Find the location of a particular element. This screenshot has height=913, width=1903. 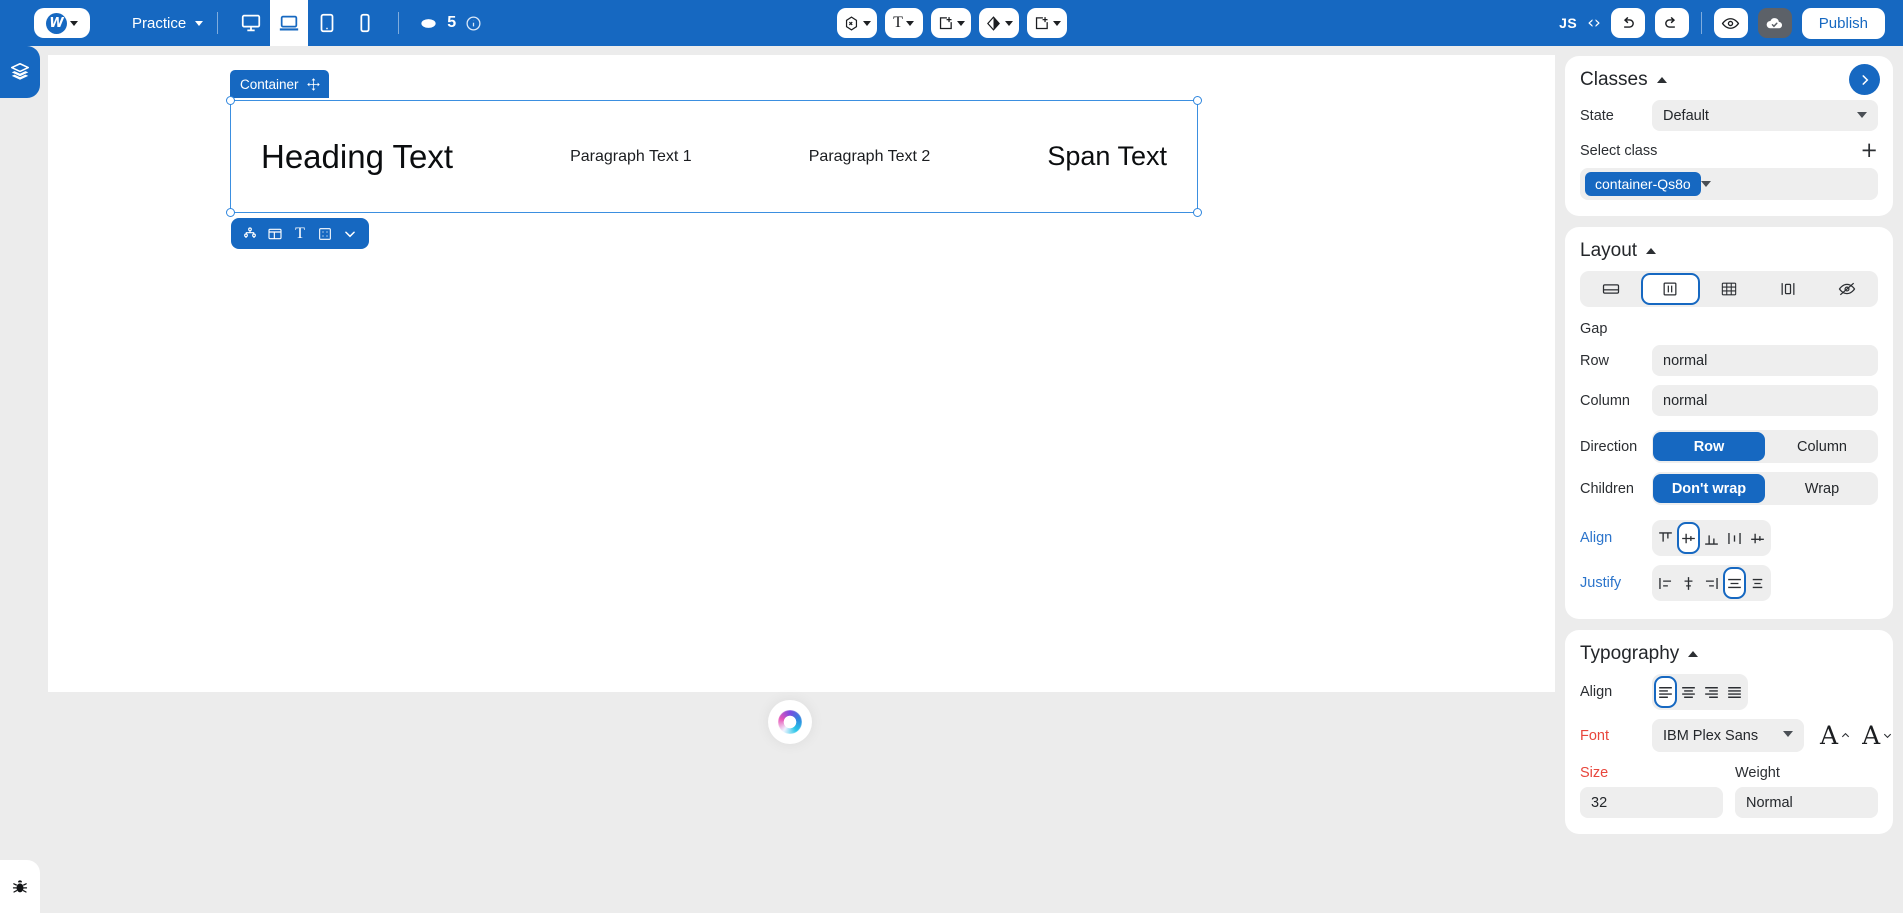

display-block-button is located at coordinates (1611, 289).